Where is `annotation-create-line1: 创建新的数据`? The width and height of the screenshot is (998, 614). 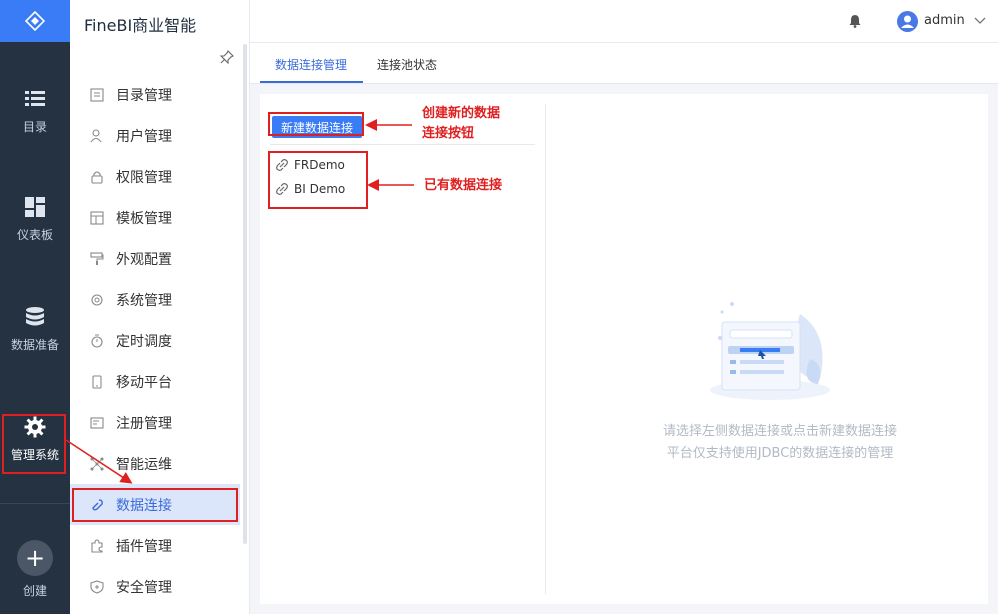 annotation-create-line1: 创建新的数据 is located at coordinates (461, 113).